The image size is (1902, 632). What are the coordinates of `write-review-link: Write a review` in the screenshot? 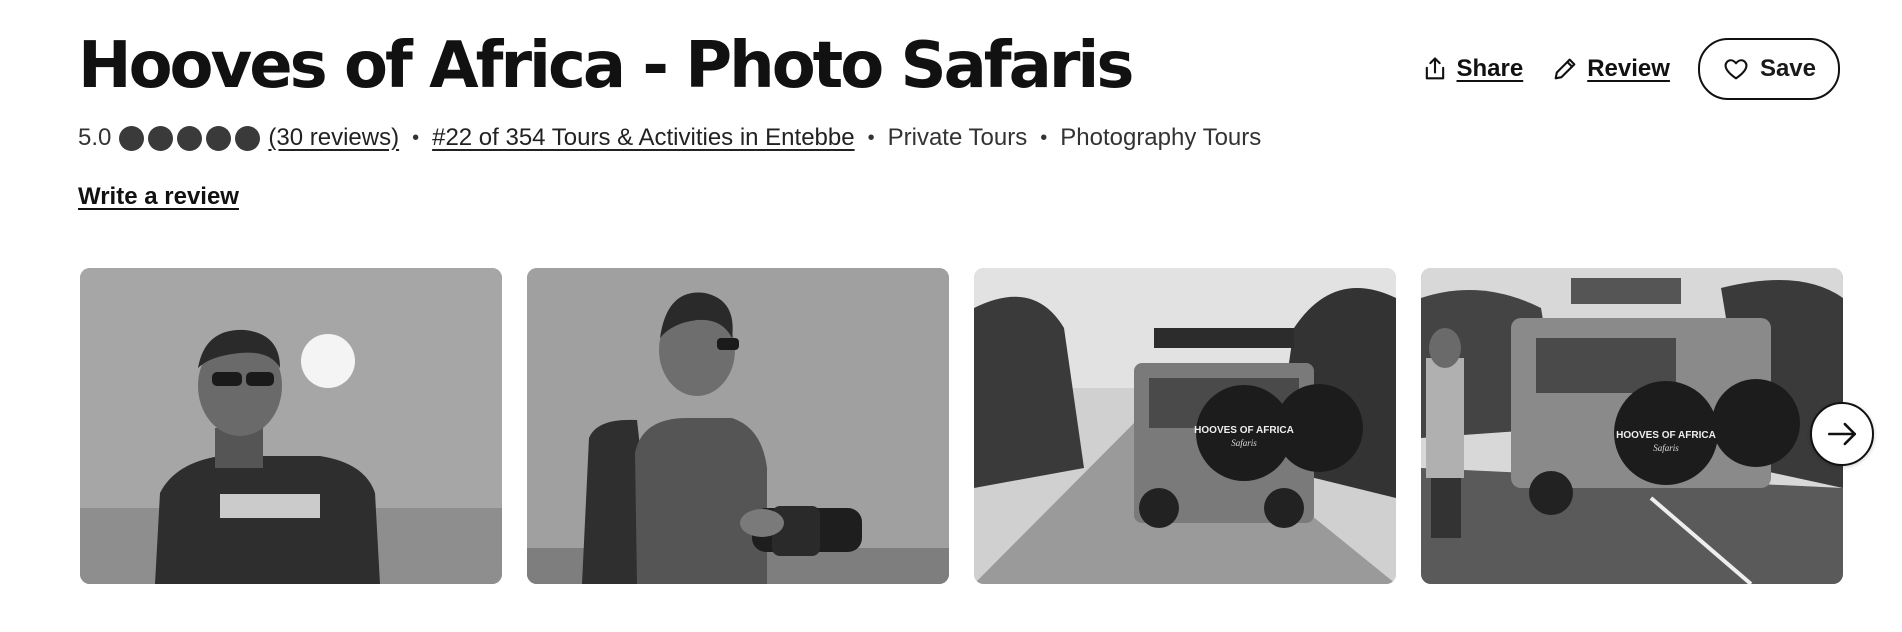 It's located at (158, 197).